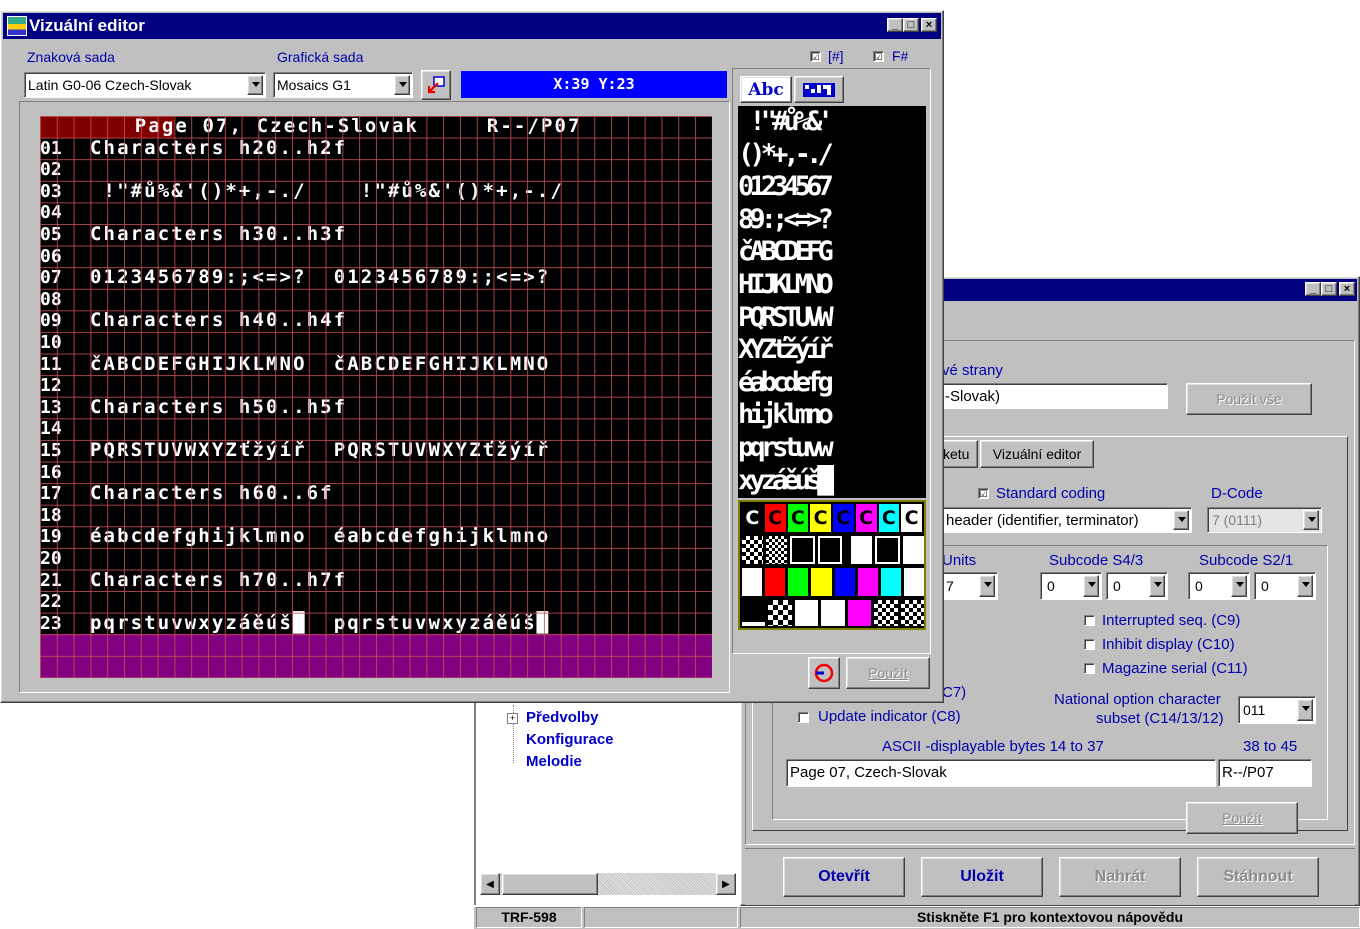 Image resolution: width=1360 pixels, height=929 pixels. I want to click on status-help: Stiskněte F1 pro kontextovou nápovědu, so click(1050, 917).